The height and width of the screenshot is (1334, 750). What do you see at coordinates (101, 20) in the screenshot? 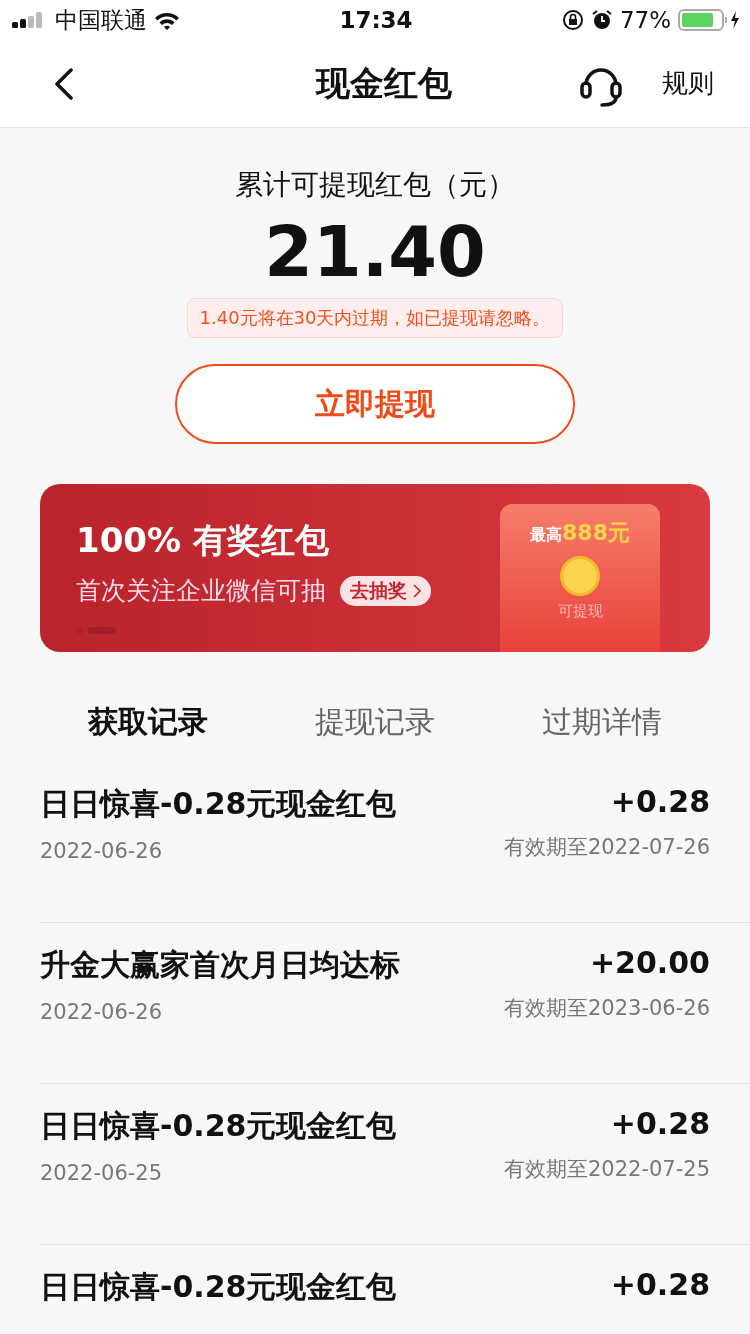
I see `carrier-name: 中国联通` at bounding box center [101, 20].